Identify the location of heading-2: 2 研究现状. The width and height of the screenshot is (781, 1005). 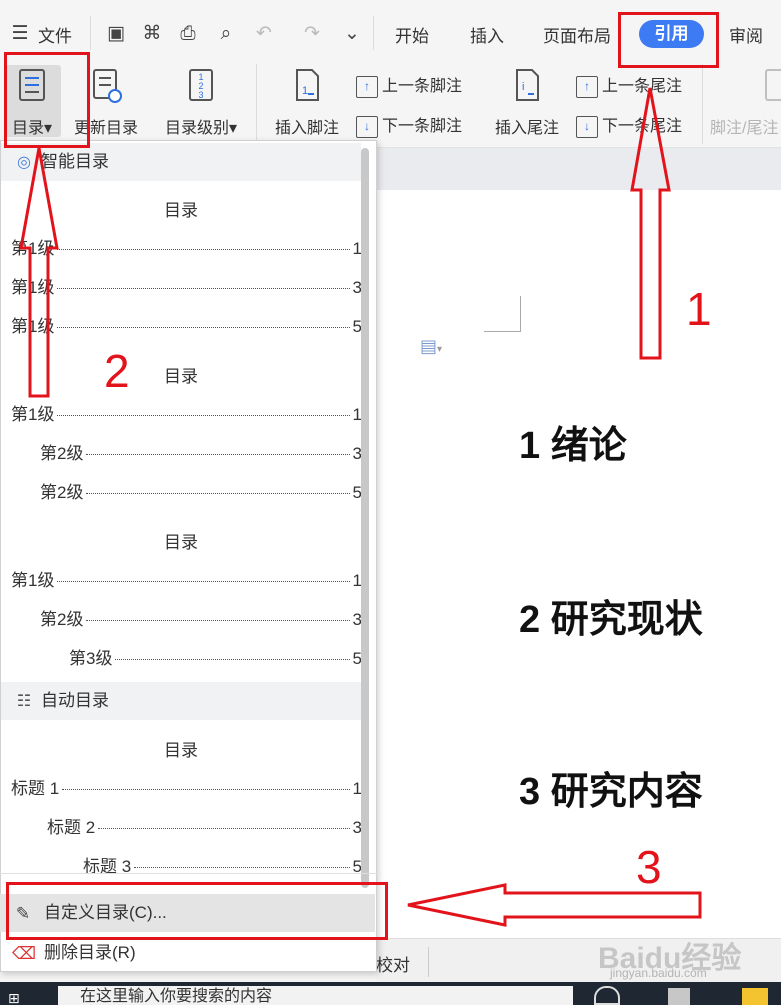
(611, 620).